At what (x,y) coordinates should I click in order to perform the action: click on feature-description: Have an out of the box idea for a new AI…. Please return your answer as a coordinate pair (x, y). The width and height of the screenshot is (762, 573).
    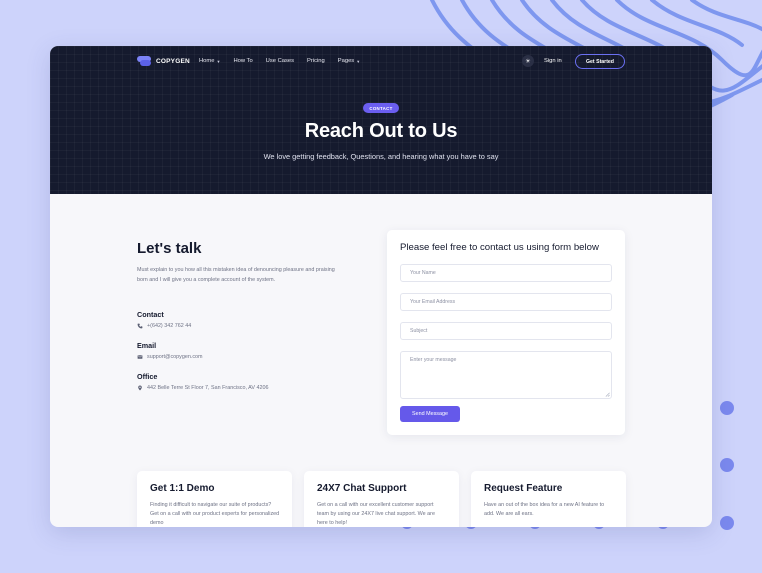
    Looking at the image, I should click on (544, 510).